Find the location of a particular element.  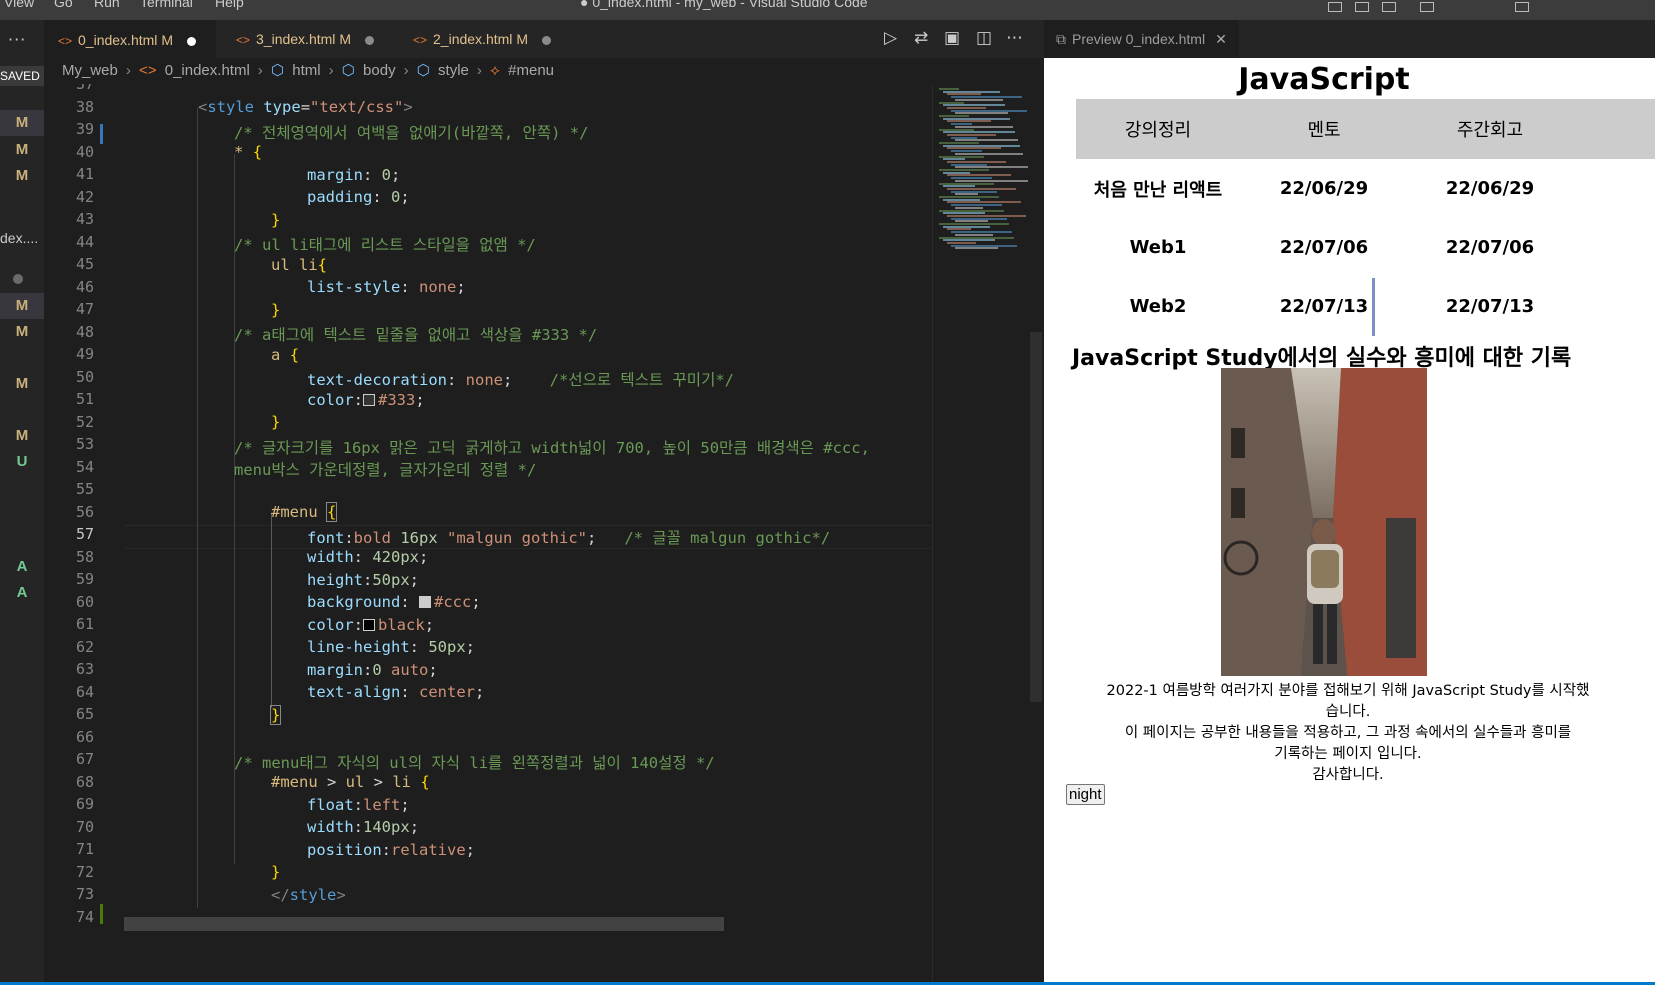

layout-toggle-icon is located at coordinates (1335, 7).